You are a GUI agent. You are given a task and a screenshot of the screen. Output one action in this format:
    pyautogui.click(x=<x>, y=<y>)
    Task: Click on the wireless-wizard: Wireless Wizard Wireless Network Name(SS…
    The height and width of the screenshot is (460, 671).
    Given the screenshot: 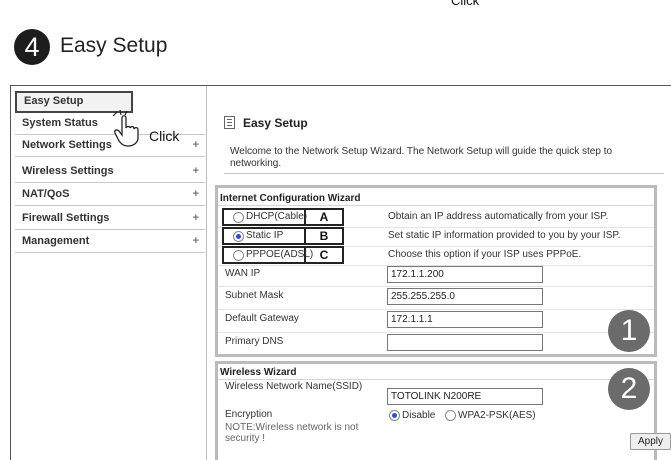 What is the action you would take?
    pyautogui.click(x=436, y=410)
    